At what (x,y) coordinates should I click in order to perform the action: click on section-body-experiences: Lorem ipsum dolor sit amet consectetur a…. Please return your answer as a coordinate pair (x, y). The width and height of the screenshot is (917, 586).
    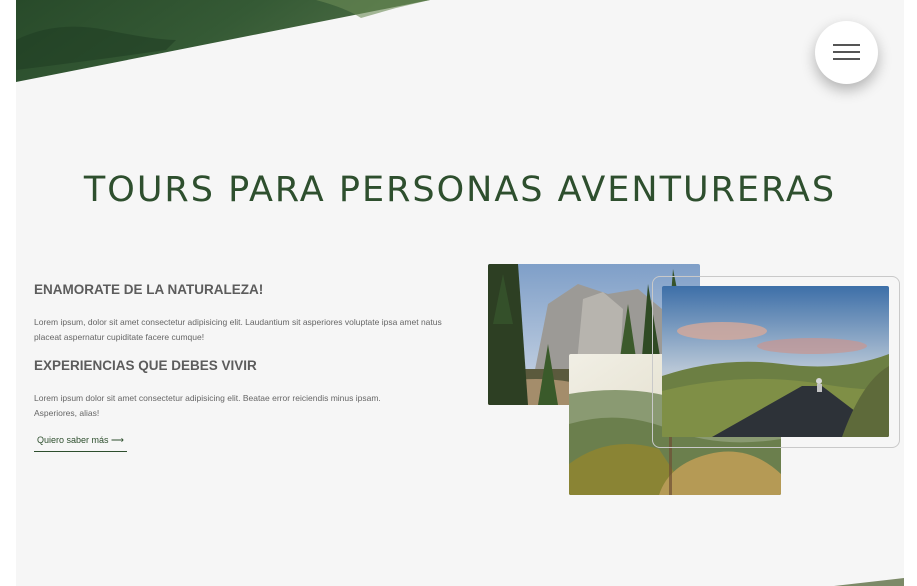
    Looking at the image, I should click on (207, 405).